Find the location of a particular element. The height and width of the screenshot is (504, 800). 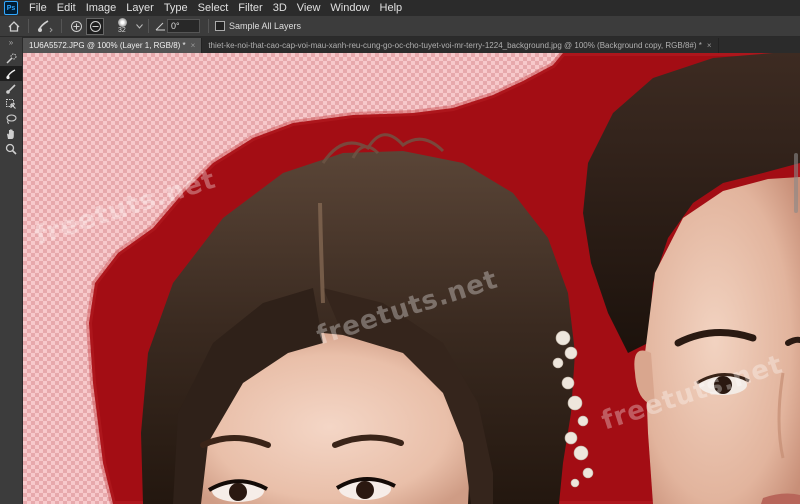

tab-label: 1U6A5572.JPG @ 100% (Layer 1, RGB/8) * is located at coordinates (107, 45).